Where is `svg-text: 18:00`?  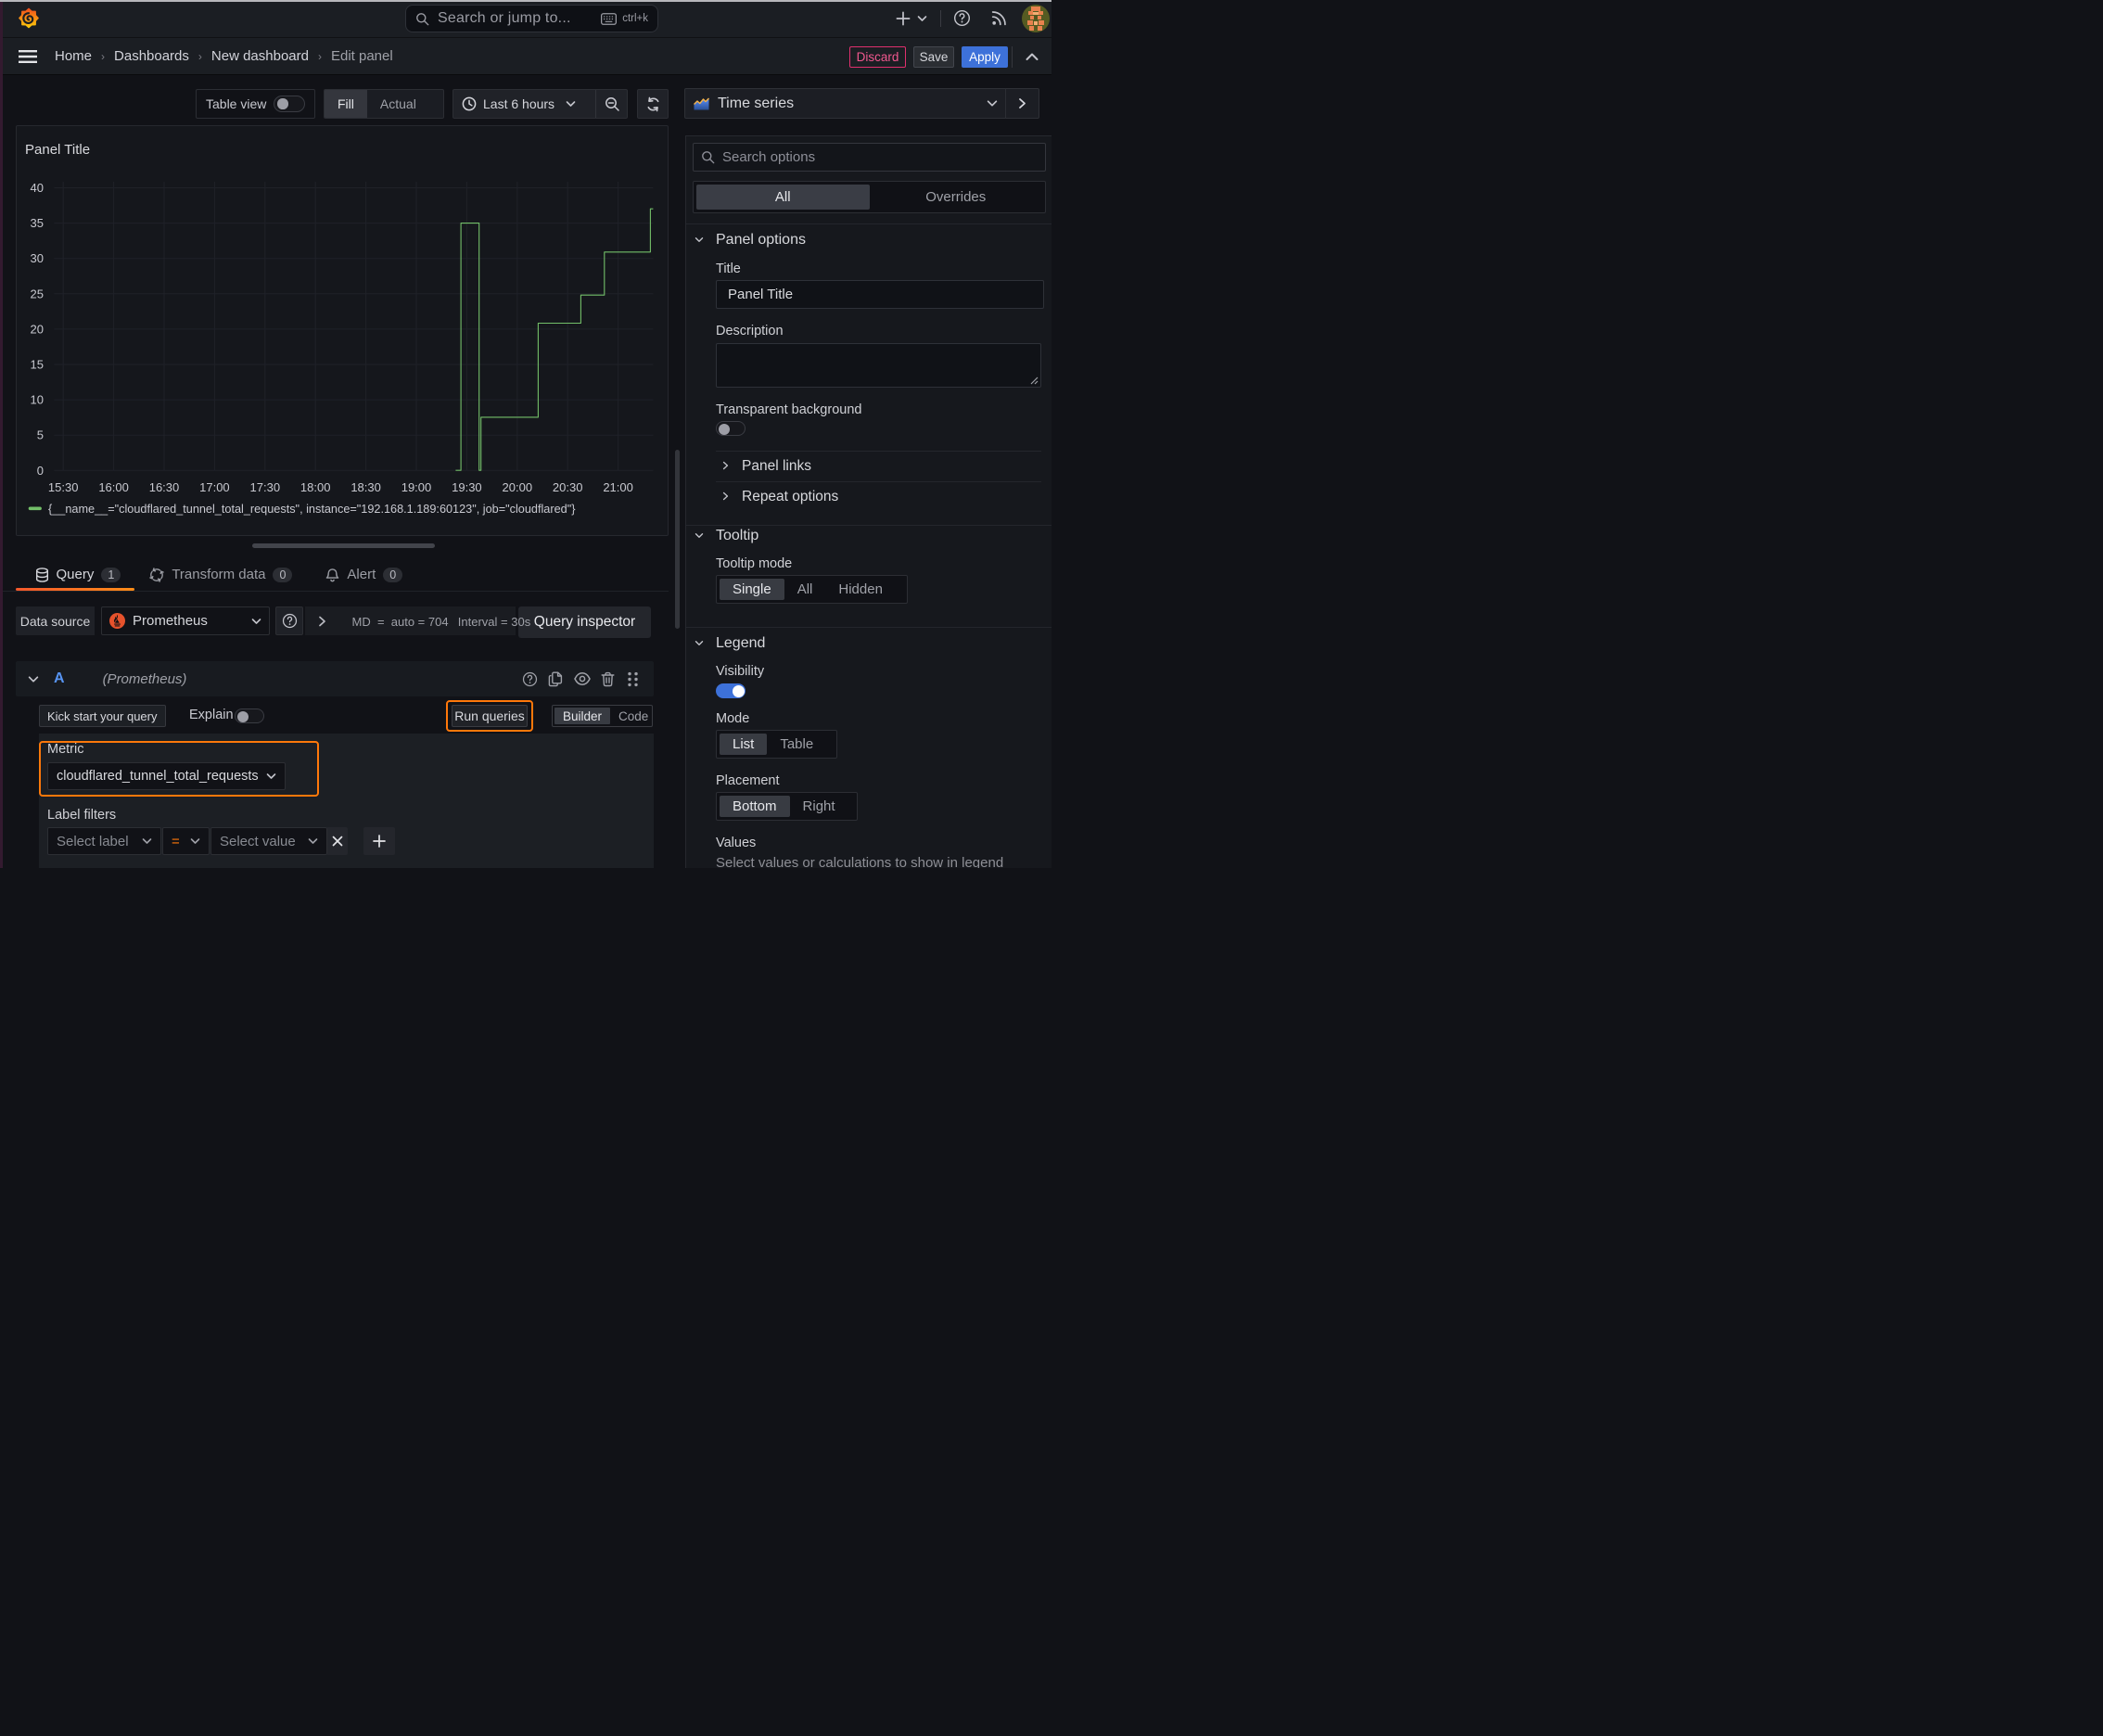
svg-text: 18:00 is located at coordinates (315, 487).